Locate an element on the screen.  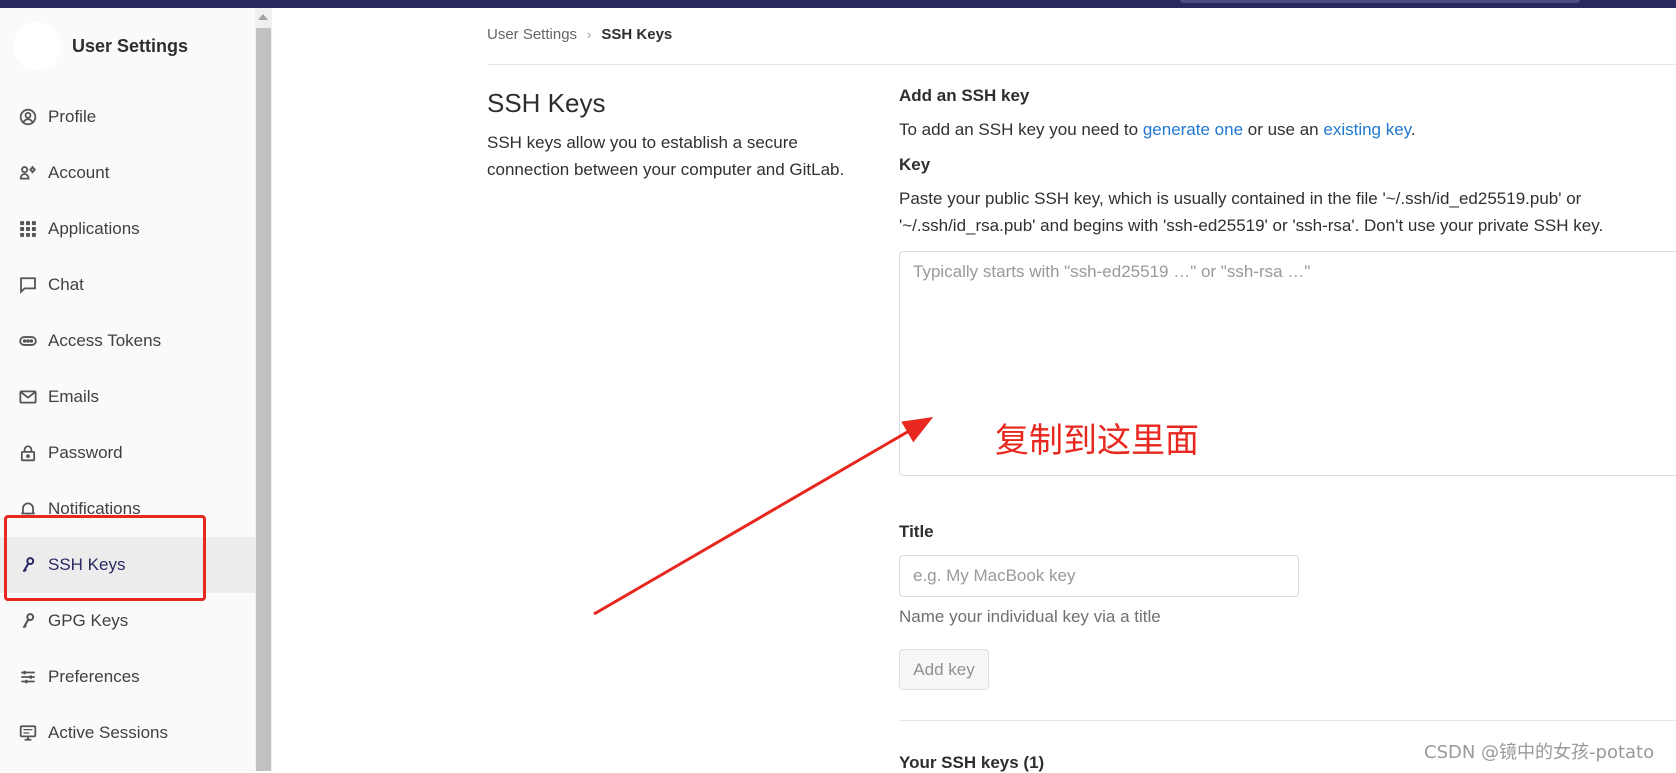
sidebar-scrollbar is located at coordinates (263, 389).